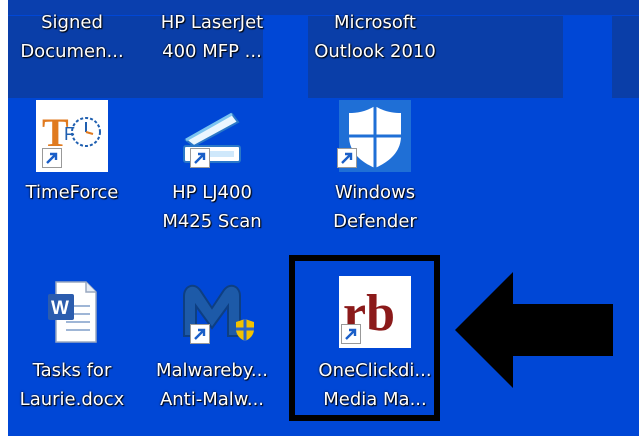 The width and height of the screenshot is (639, 436). Describe the element at coordinates (364, 338) in the screenshot. I see `highlight-box` at that location.